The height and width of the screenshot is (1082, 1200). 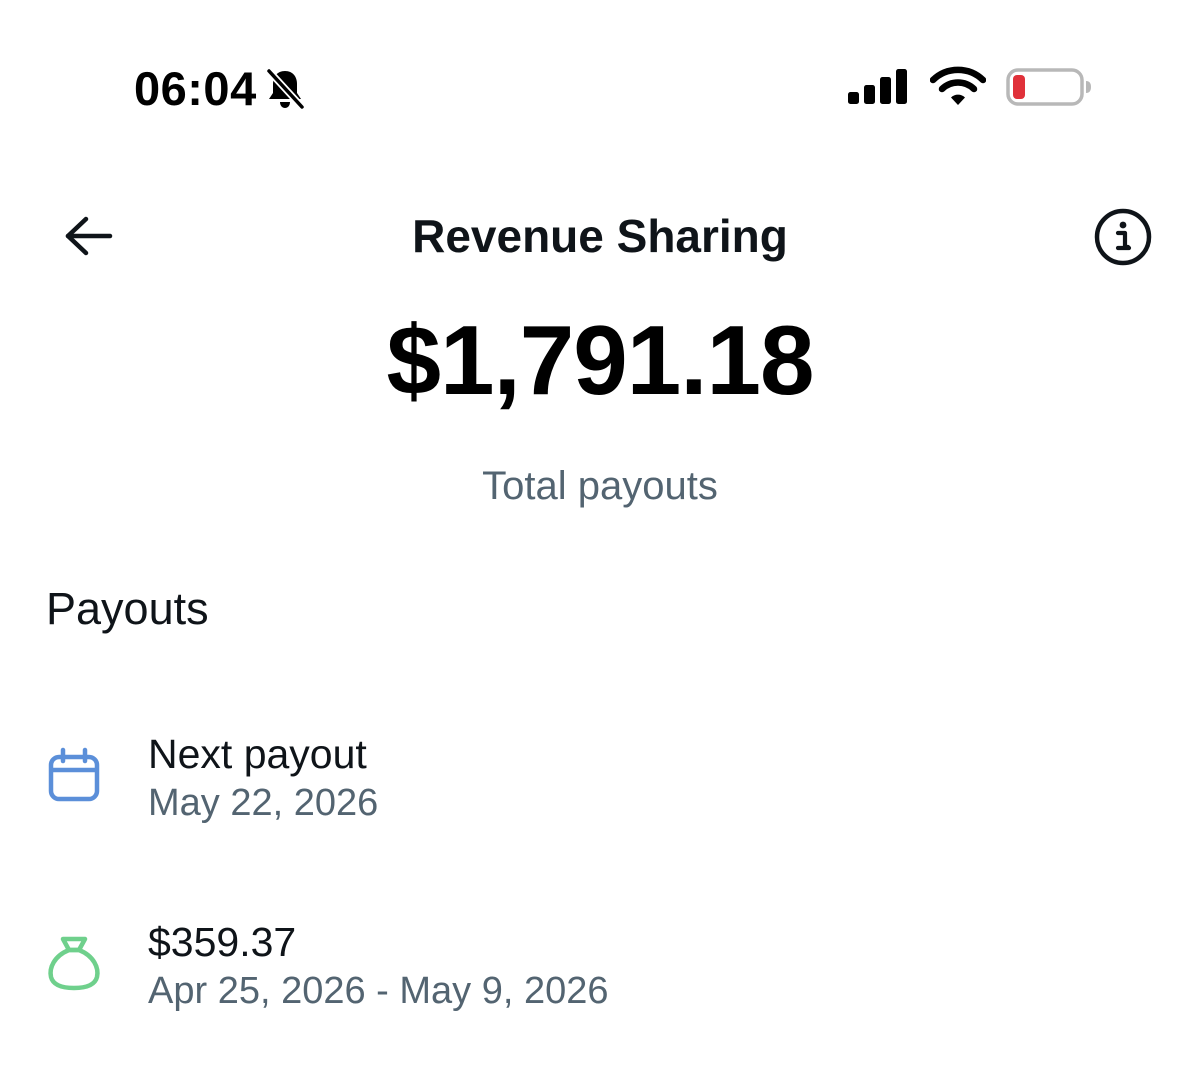 I want to click on payout-history-row: $359.37 Apr 25, 2026 - May 9, 2026, so click(x=600, y=970).